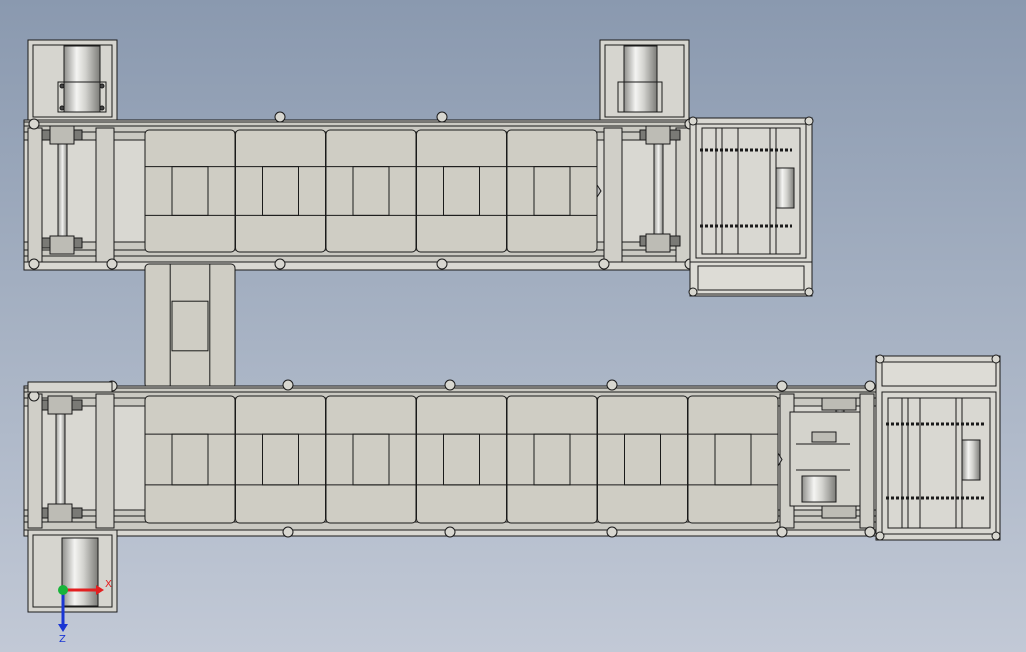 This screenshot has width=1026, height=652. I want to click on lower-transfer-unit, so click(938, 447).